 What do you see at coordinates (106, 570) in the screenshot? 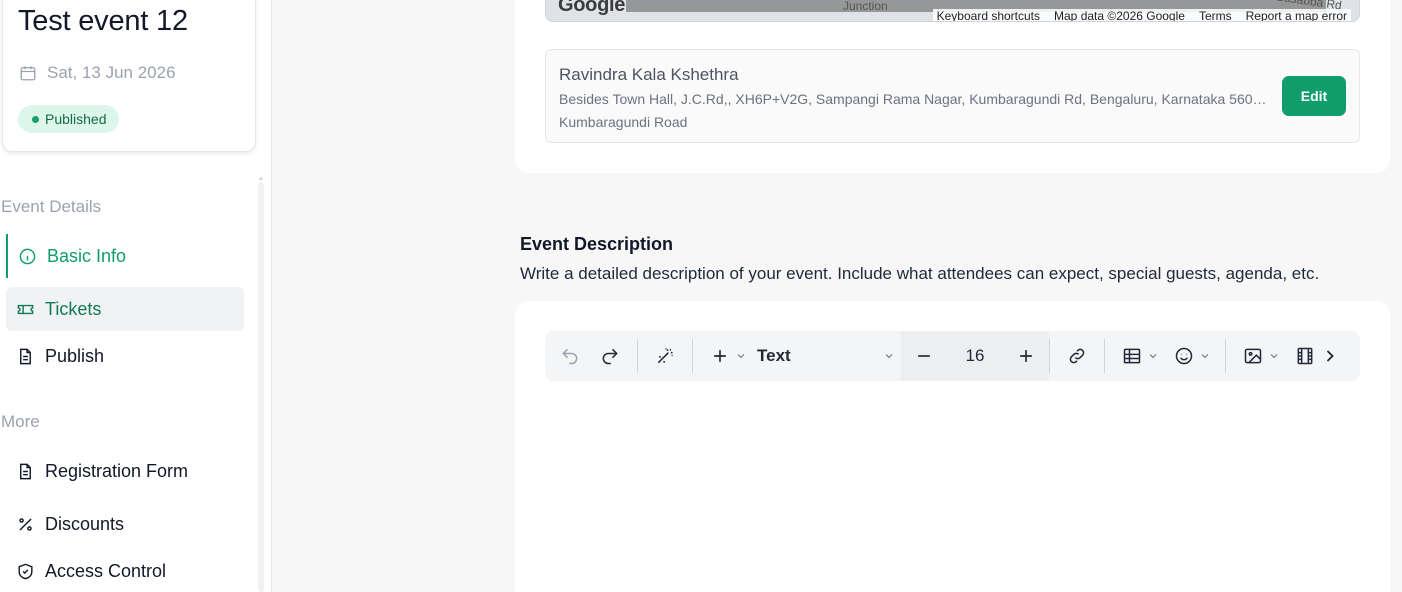
I see `sidebar-item-label: Access Control` at bounding box center [106, 570].